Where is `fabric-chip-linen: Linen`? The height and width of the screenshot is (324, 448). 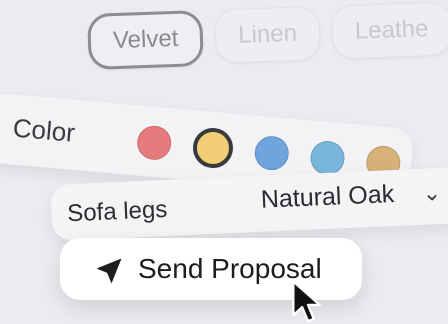 fabric-chip-linen: Linen is located at coordinates (267, 34).